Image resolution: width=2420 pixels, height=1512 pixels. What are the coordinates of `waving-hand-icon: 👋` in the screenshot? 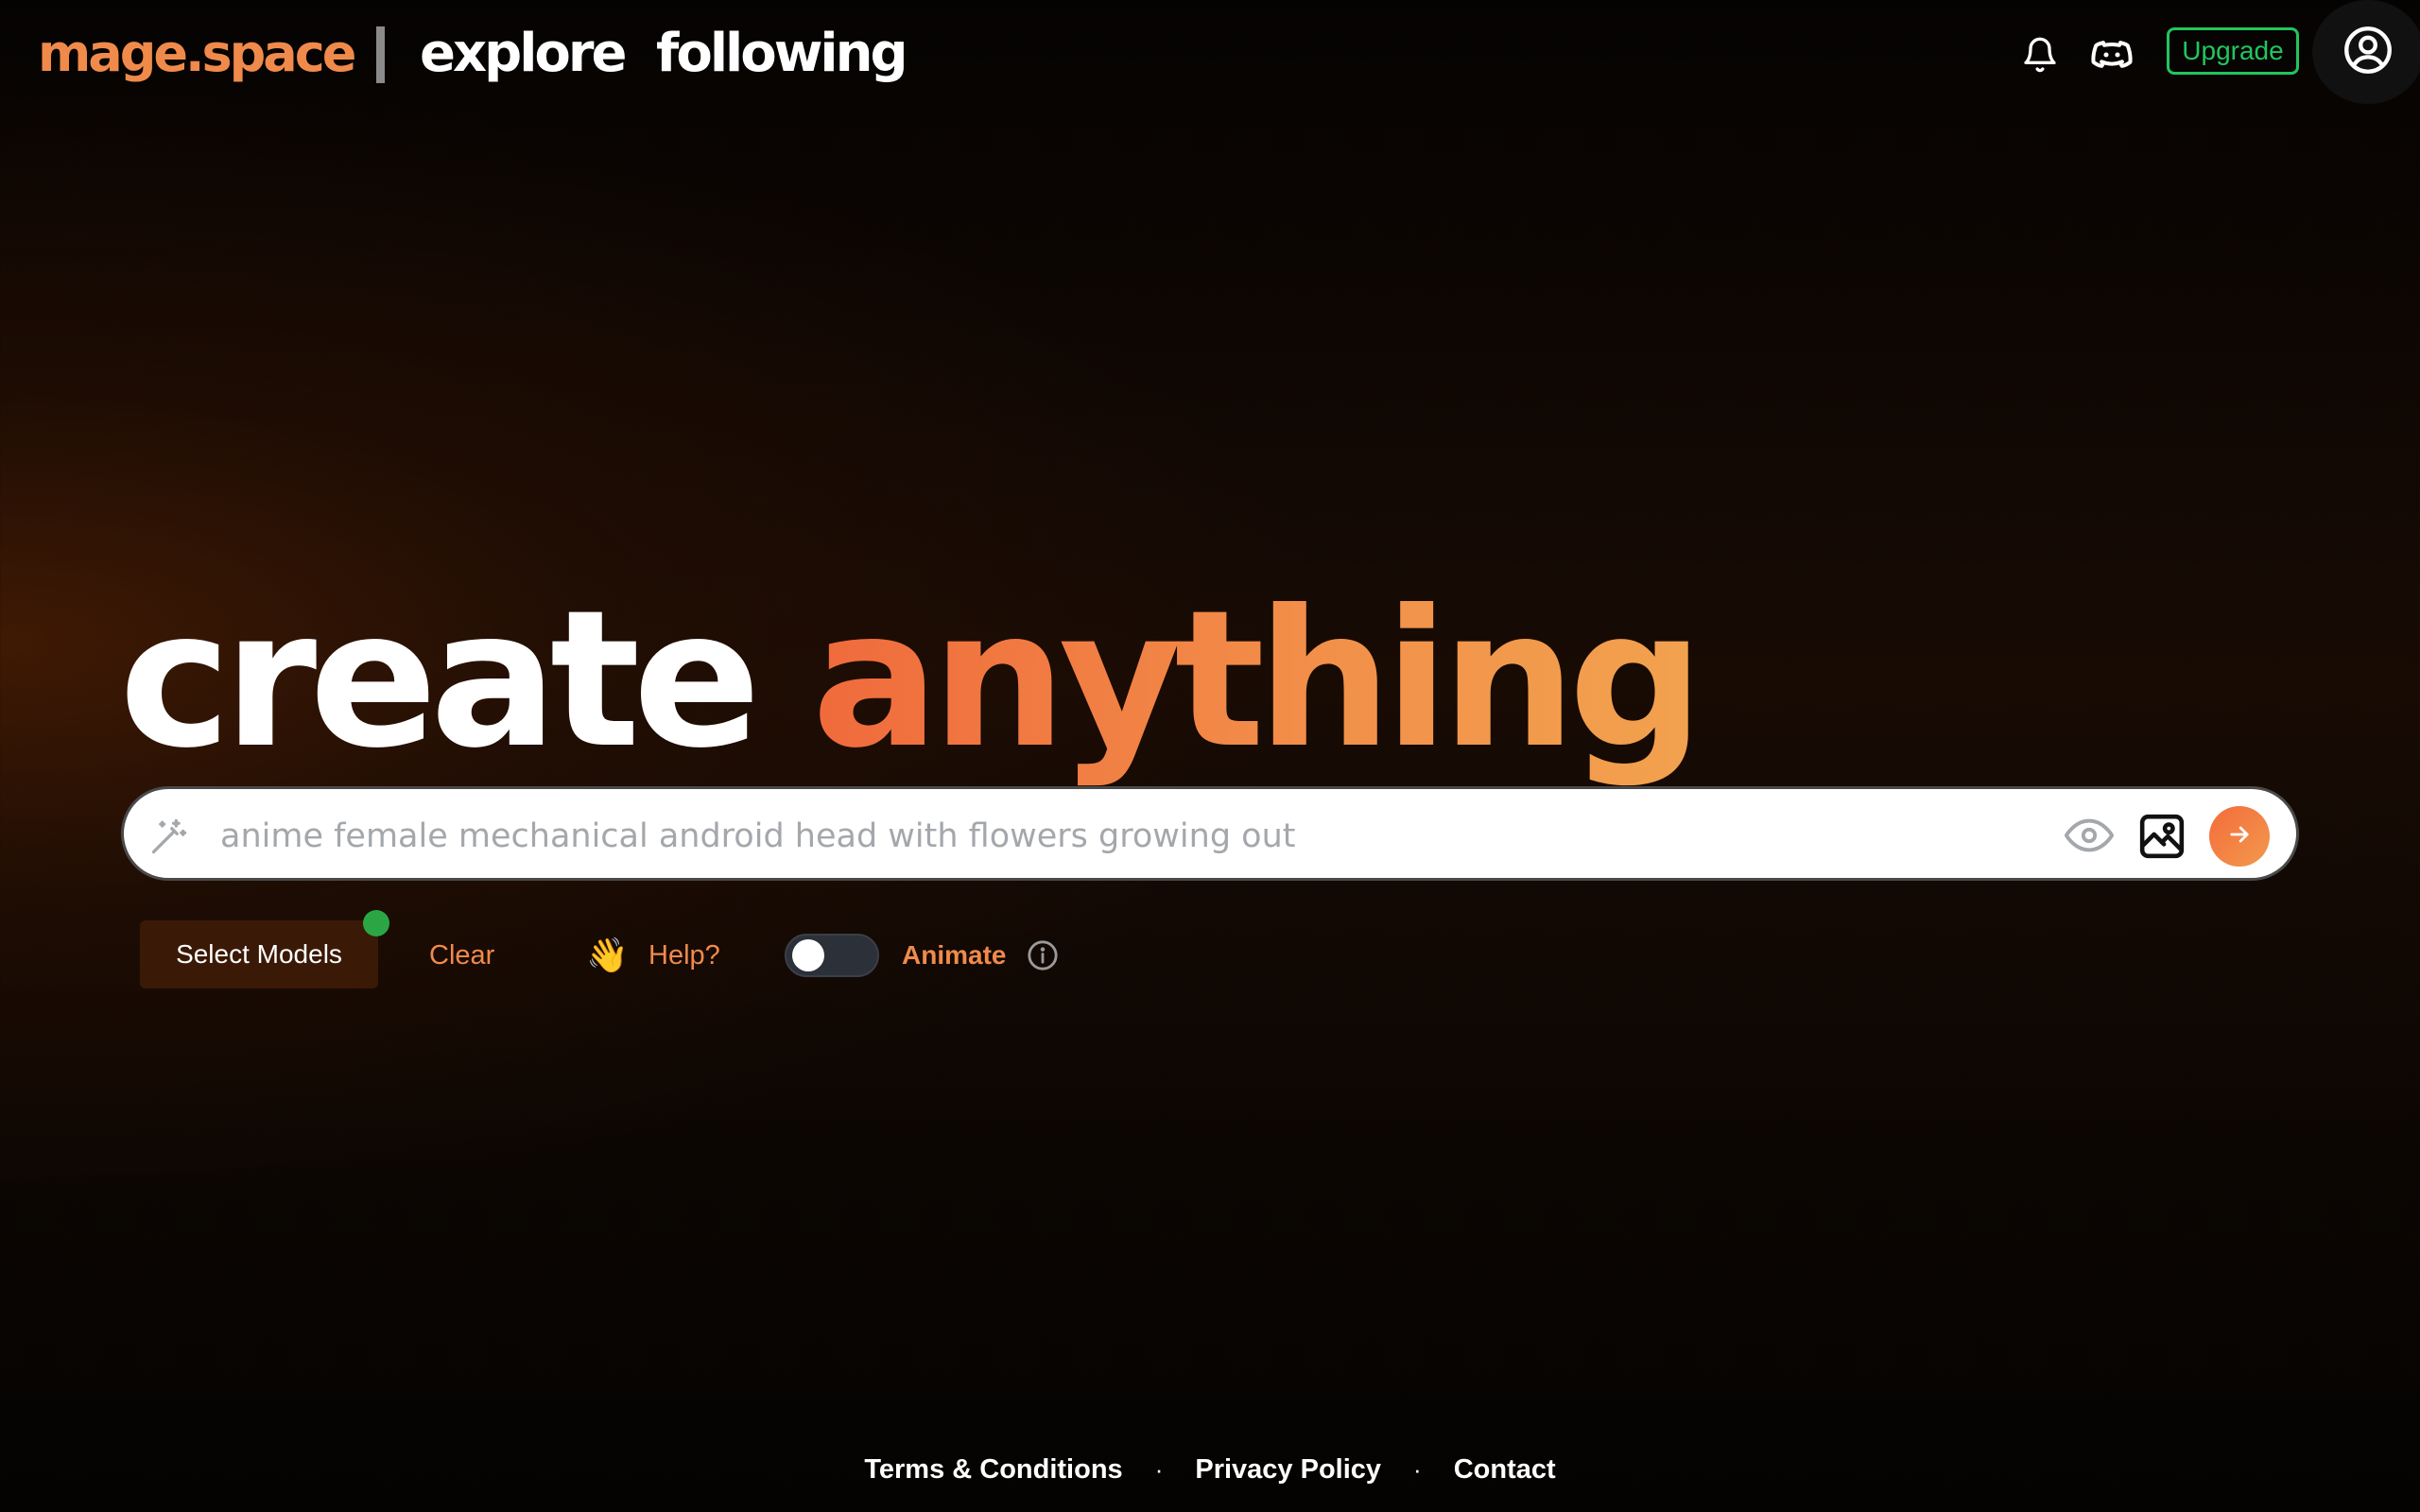 It's located at (607, 955).